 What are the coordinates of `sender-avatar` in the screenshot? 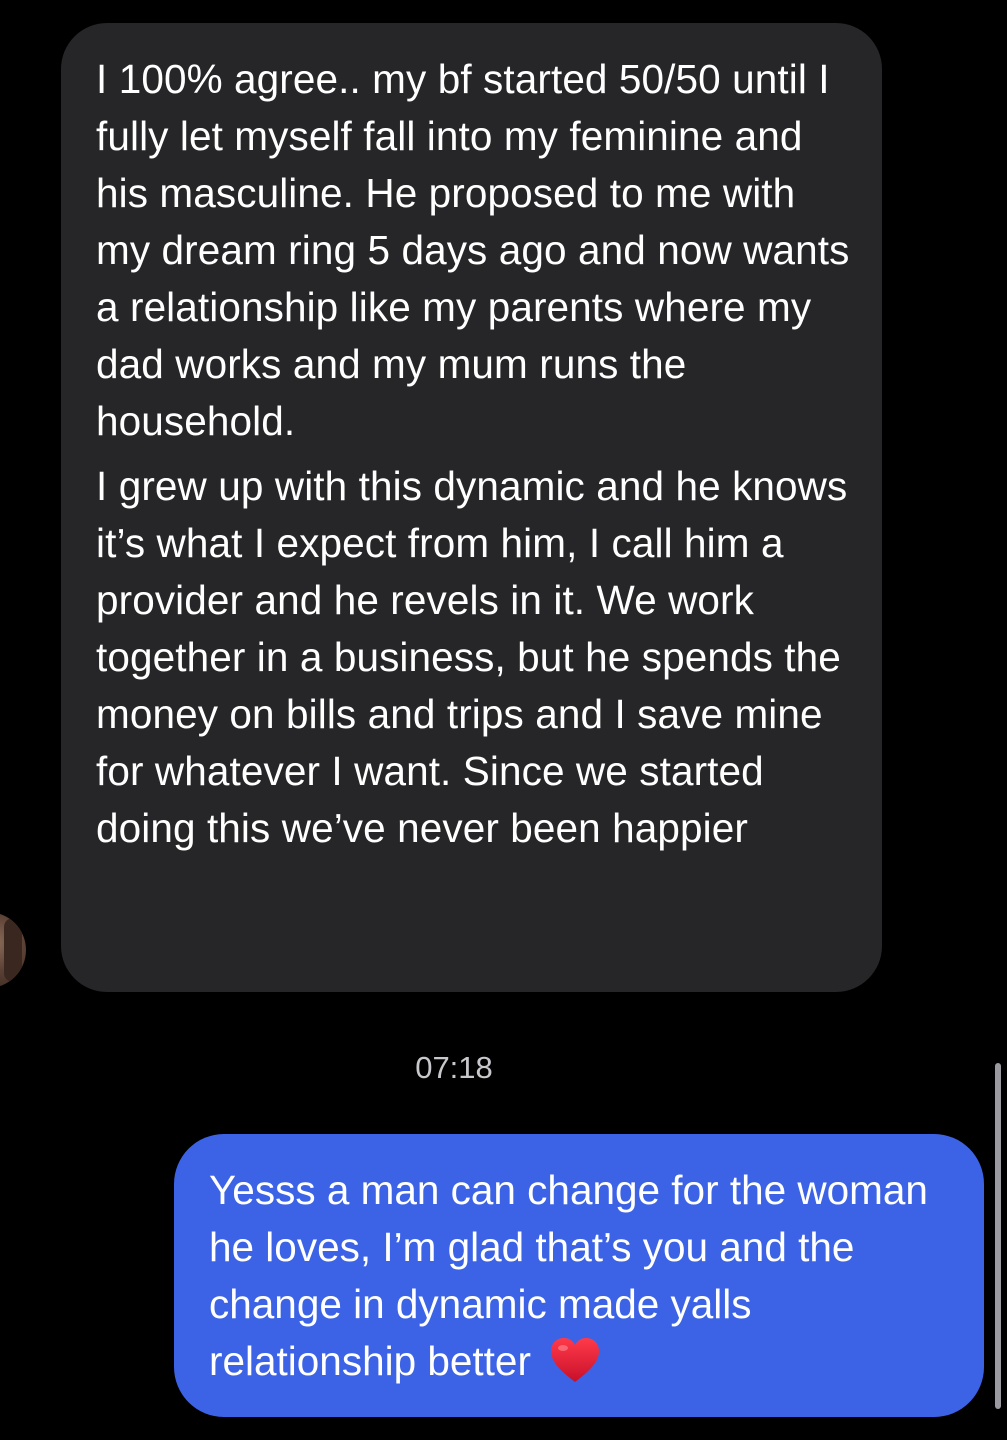 It's located at (13, 950).